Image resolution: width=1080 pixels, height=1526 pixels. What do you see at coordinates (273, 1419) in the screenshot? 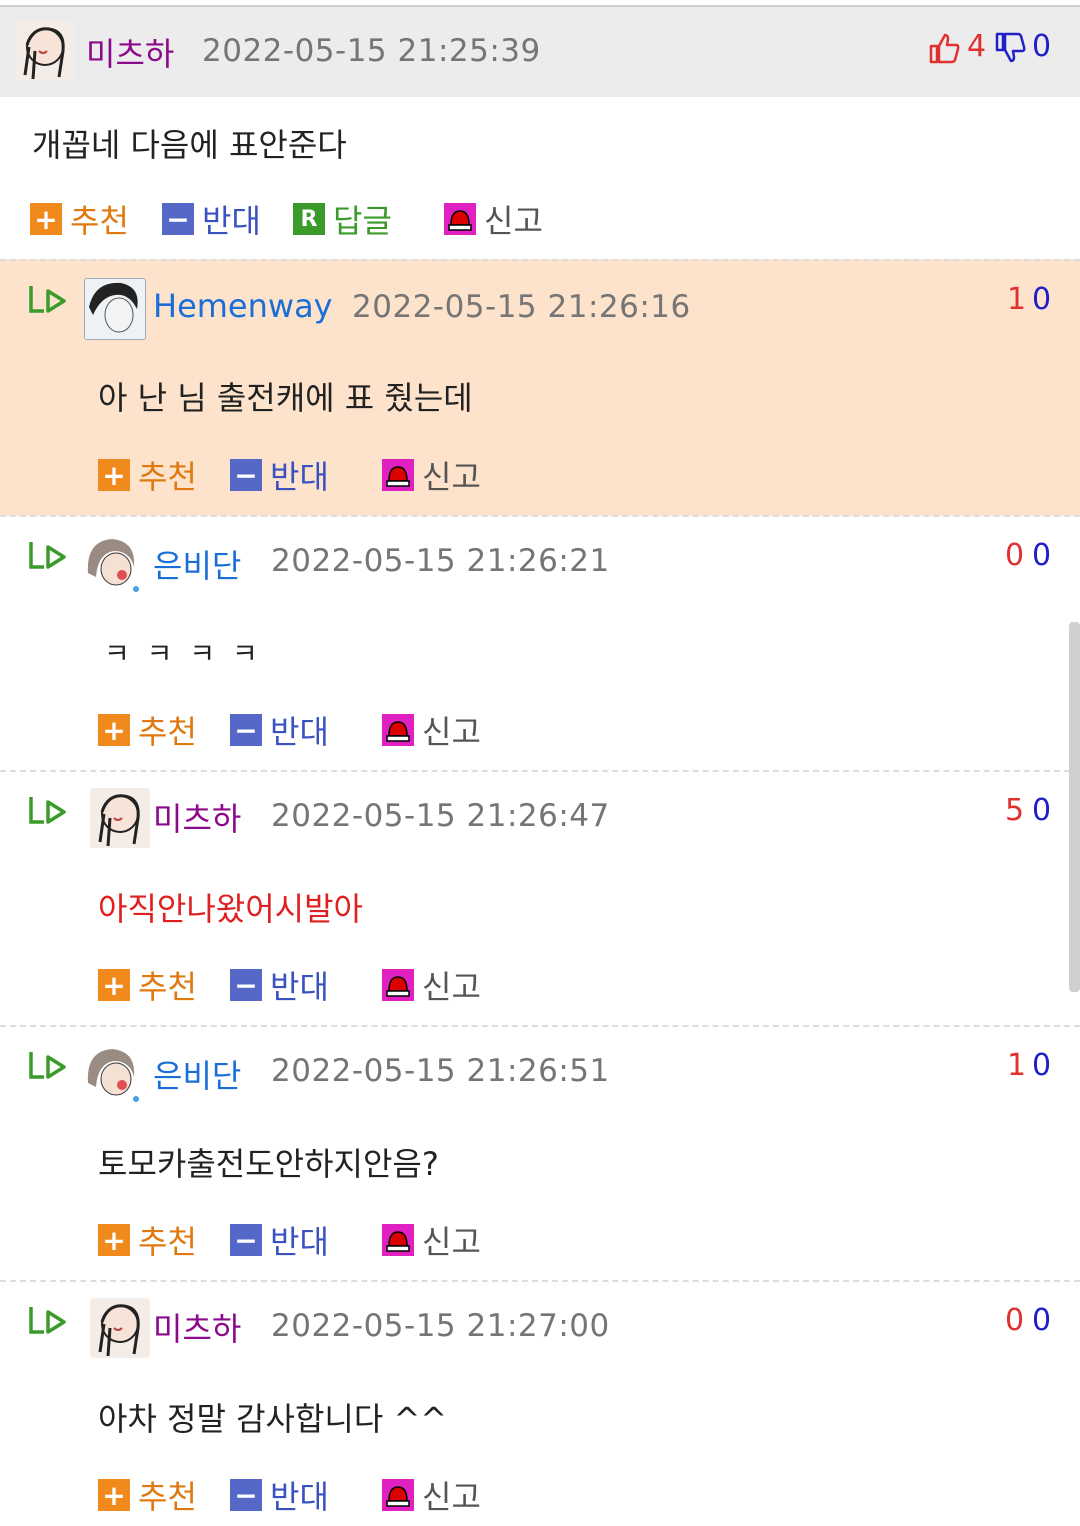
I see `comment-text: 아차 정말 감사합니다 ^^` at bounding box center [273, 1419].